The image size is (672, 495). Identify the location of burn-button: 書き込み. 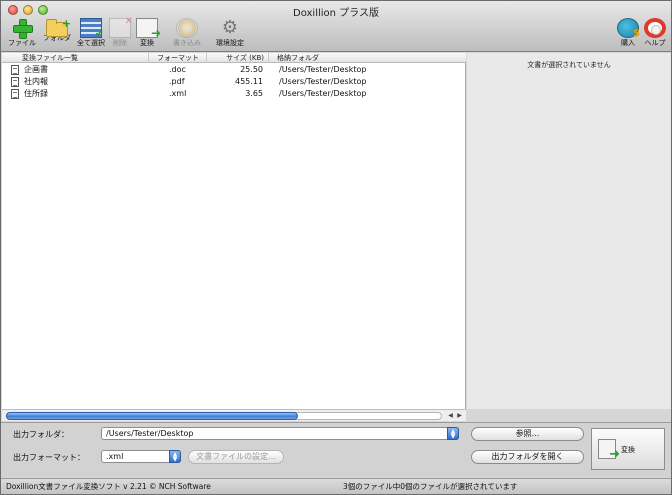
(187, 35).